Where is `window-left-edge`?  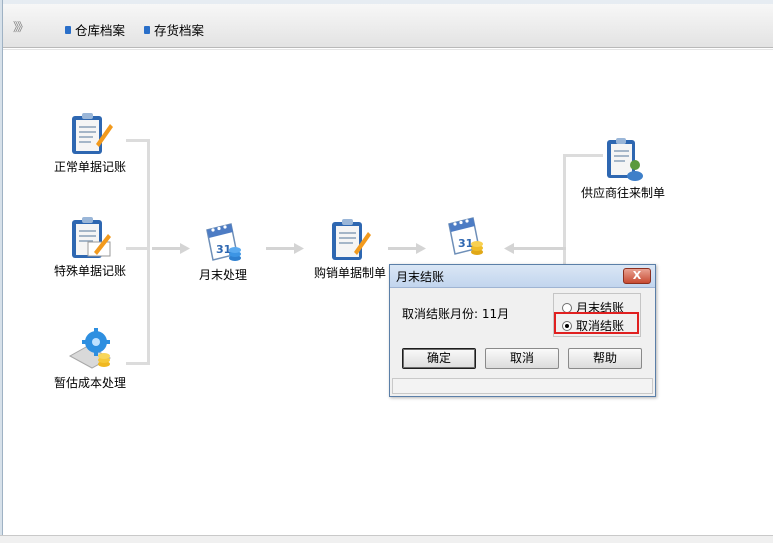
window-left-edge is located at coordinates (1, 271).